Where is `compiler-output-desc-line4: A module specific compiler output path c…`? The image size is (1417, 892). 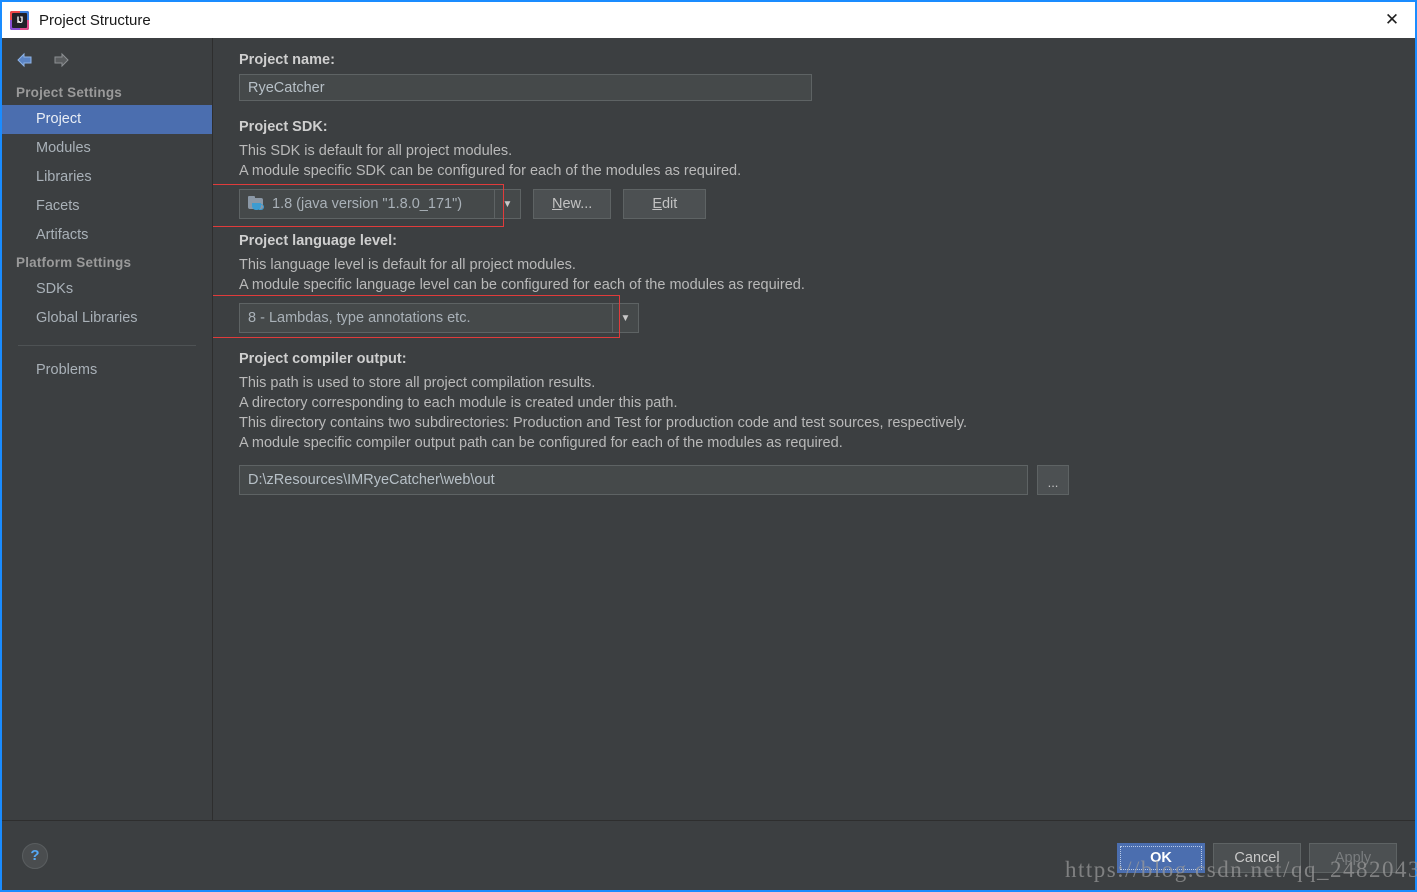
compiler-output-desc-line4: A module specific compiler output path c… is located at coordinates (541, 443).